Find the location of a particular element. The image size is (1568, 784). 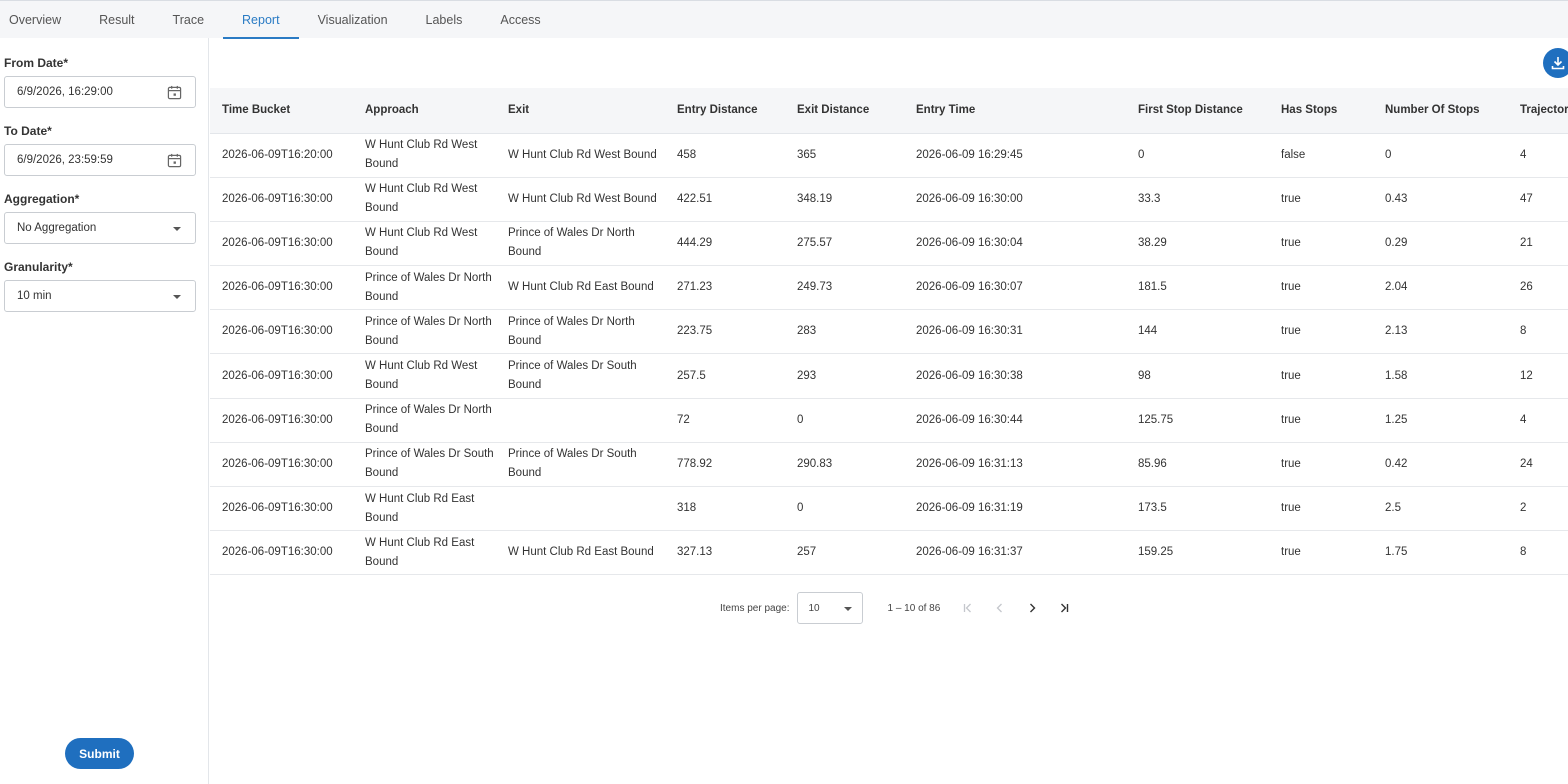

table-cell: Prince of Wales Dr South Bound is located at coordinates (424, 465).